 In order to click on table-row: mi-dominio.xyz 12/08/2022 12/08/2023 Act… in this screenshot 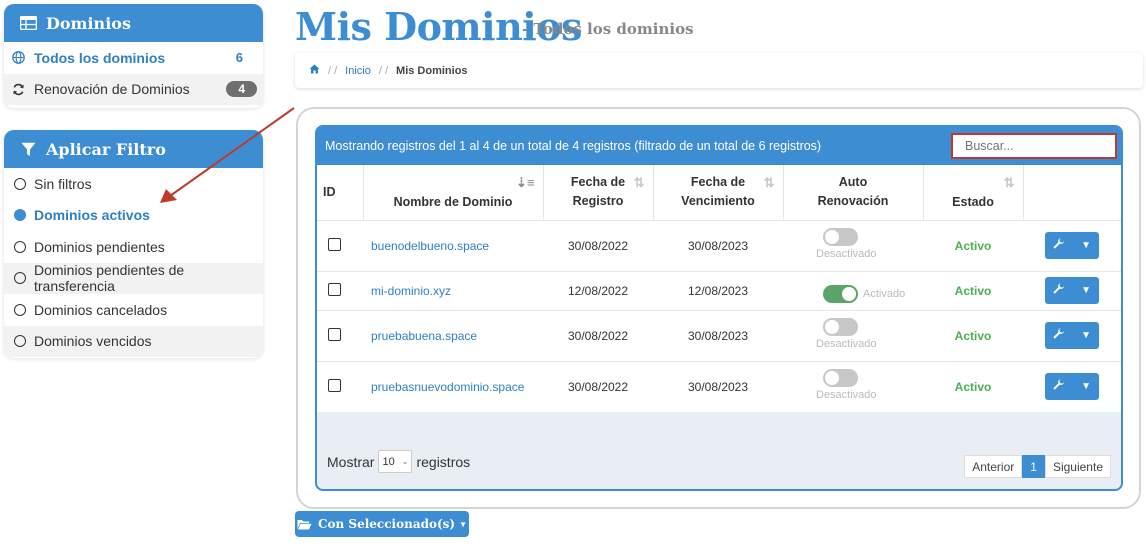, I will do `click(719, 290)`.